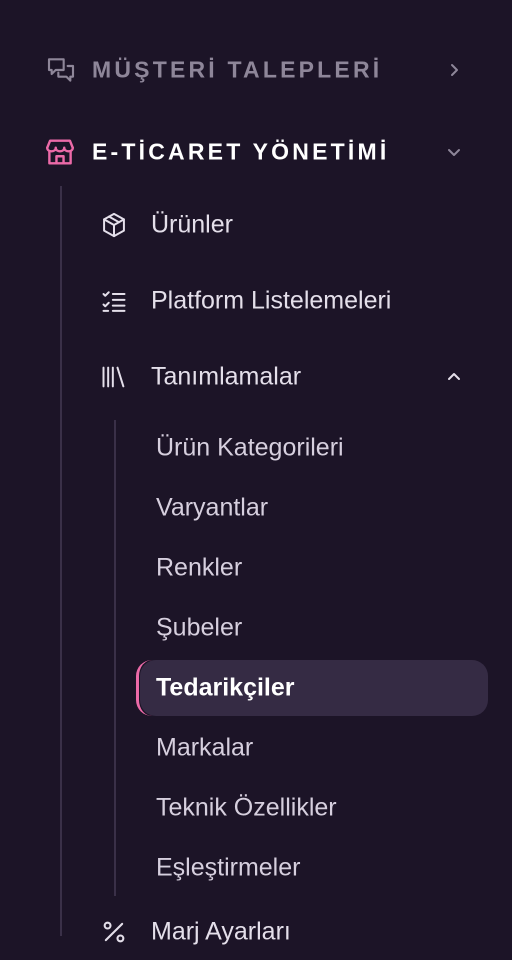 The height and width of the screenshot is (960, 512). Describe the element at coordinates (60, 152) in the screenshot. I see `store-icon` at that location.